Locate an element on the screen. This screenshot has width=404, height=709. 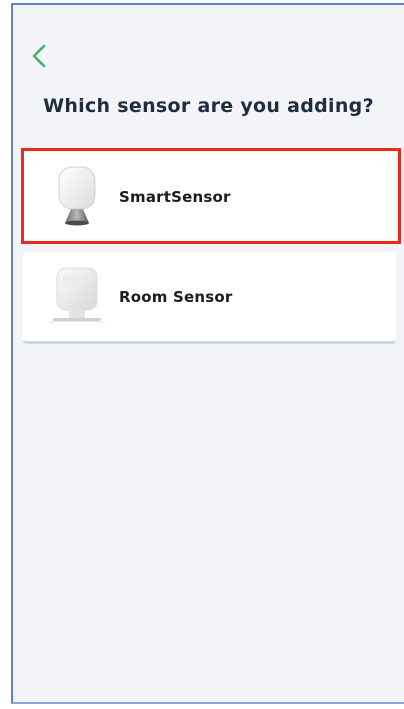
chevron-left-icon is located at coordinates (39, 56).